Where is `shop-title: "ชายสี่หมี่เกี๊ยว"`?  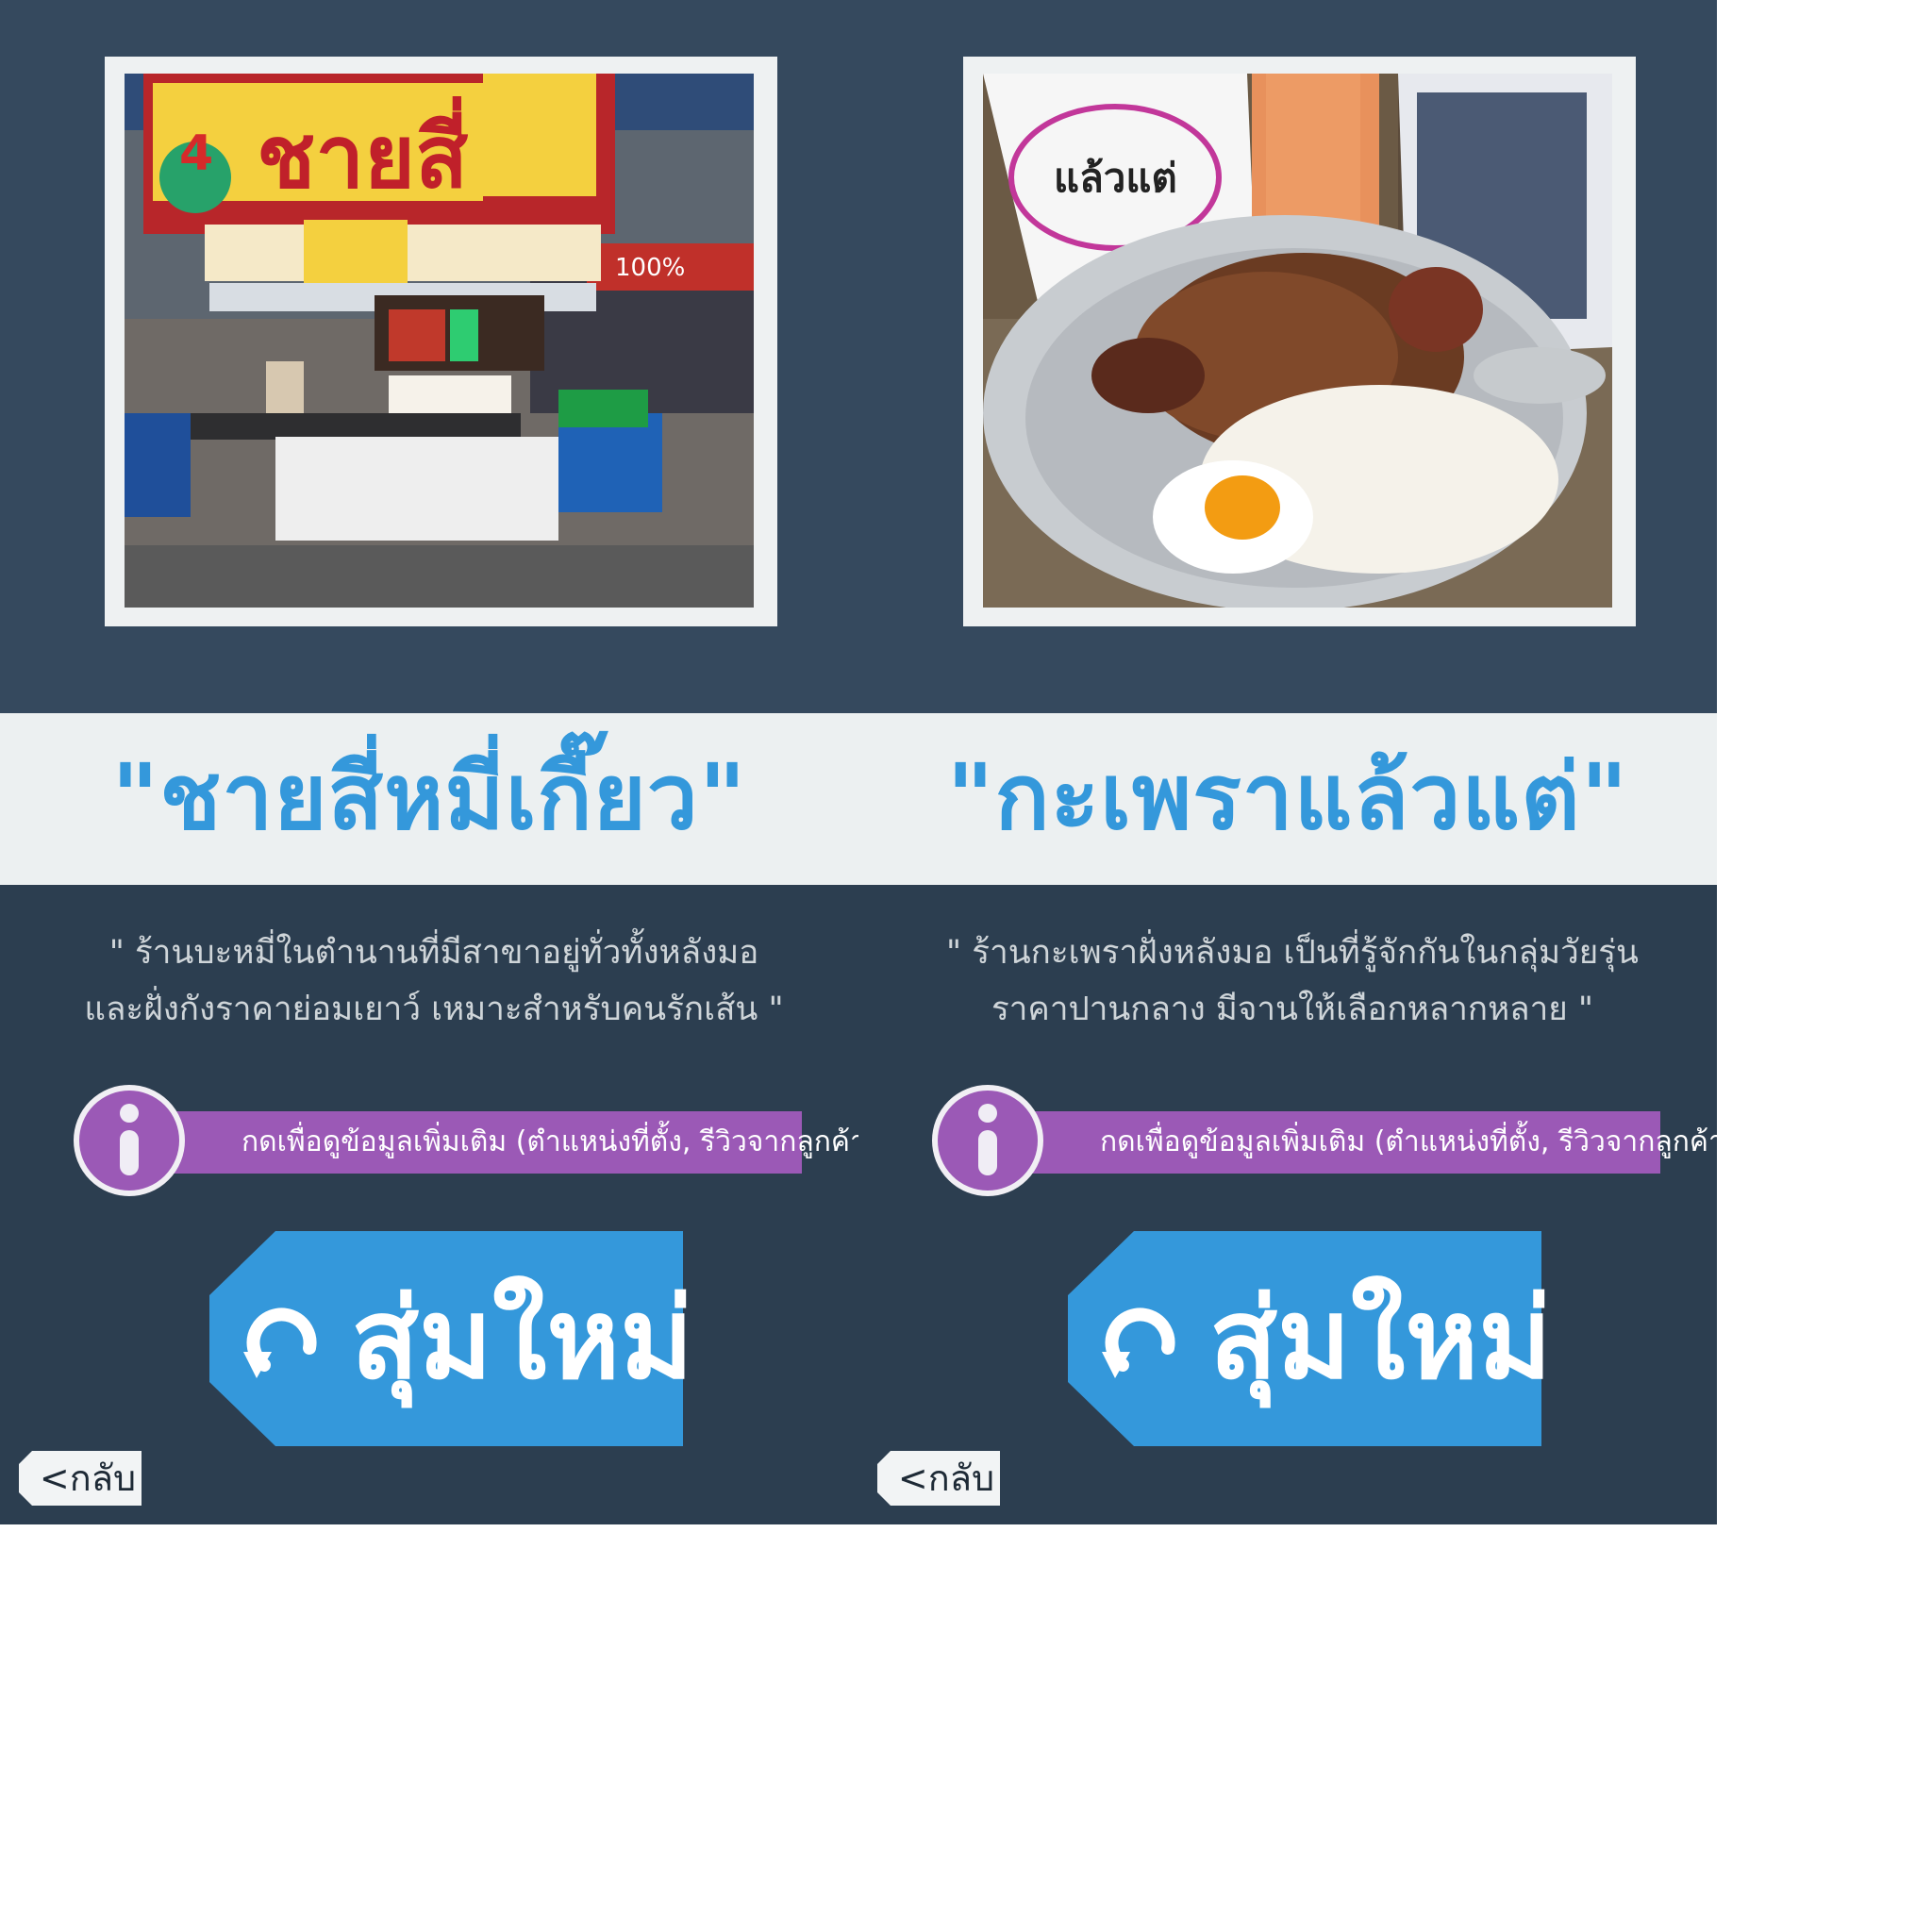
shop-title: "ชายสี่หมี่เกี๊ยว" is located at coordinates (429, 797).